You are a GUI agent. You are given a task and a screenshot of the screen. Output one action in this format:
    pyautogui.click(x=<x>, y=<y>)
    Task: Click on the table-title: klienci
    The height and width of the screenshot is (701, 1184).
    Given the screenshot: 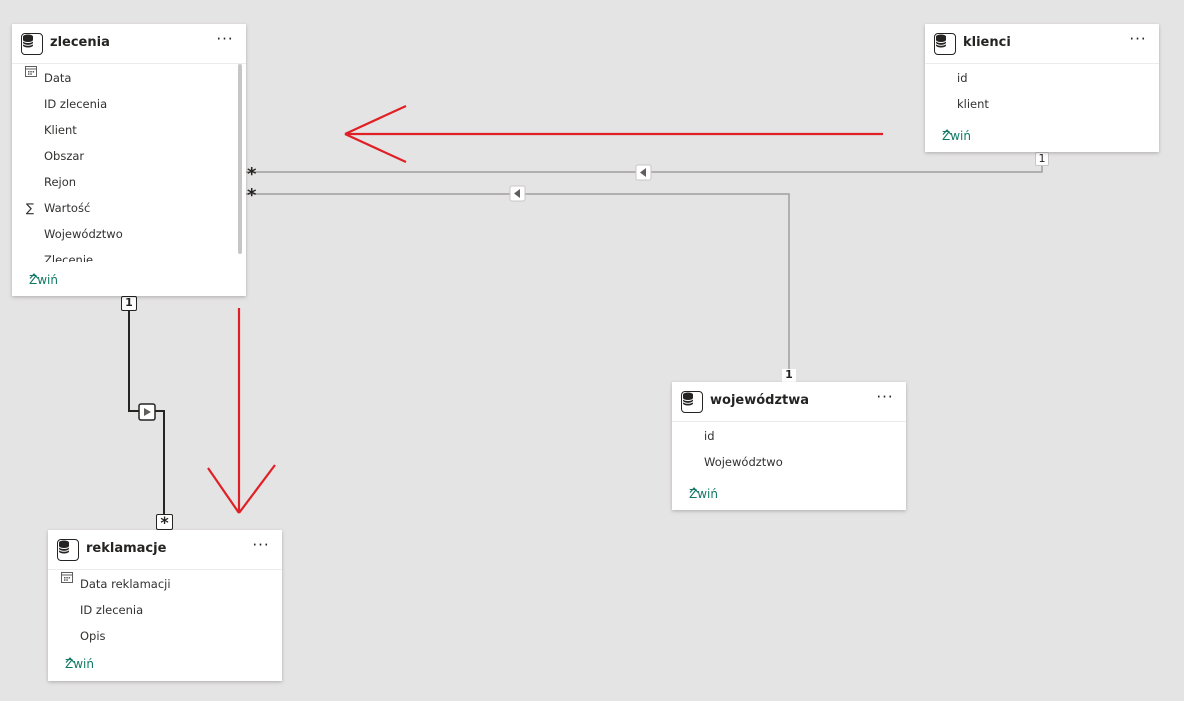 What is the action you would take?
    pyautogui.click(x=987, y=42)
    